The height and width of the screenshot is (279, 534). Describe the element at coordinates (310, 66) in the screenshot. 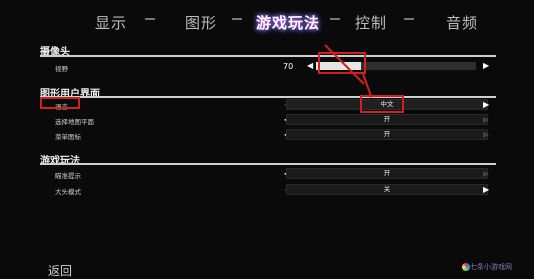

I see `fov-decrease-arrow-icon: ◀` at that location.